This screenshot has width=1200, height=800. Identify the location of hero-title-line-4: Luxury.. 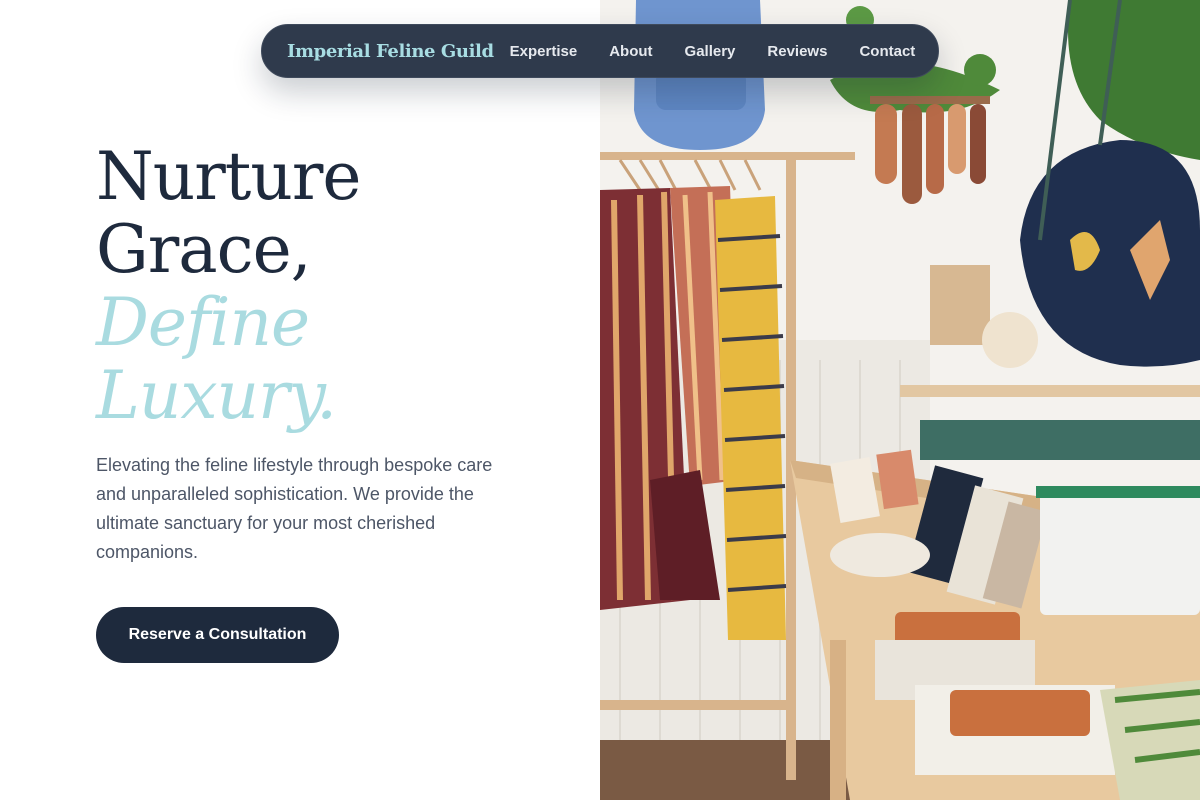
(216, 395).